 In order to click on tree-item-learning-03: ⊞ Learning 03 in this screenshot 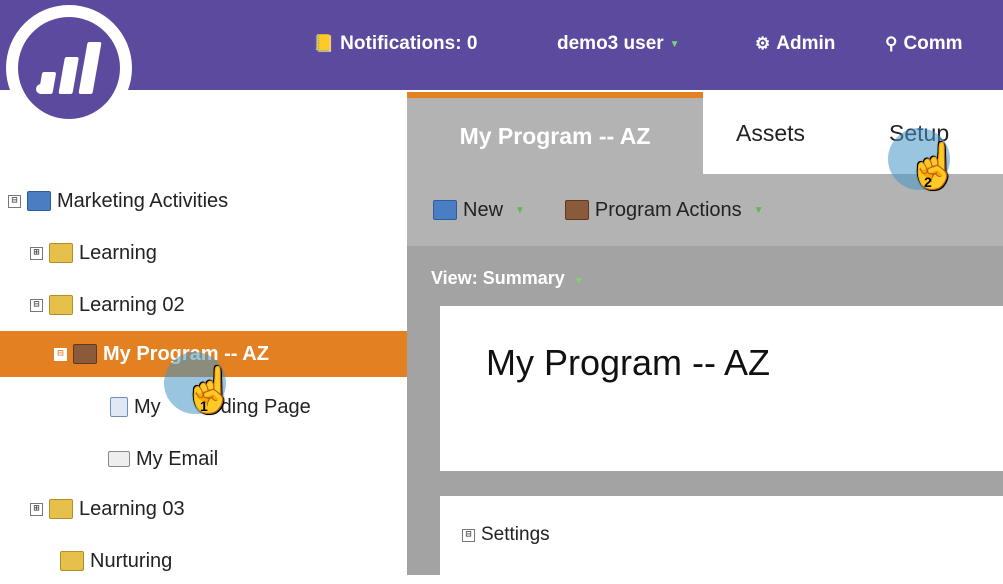, I will do `click(218, 509)`.